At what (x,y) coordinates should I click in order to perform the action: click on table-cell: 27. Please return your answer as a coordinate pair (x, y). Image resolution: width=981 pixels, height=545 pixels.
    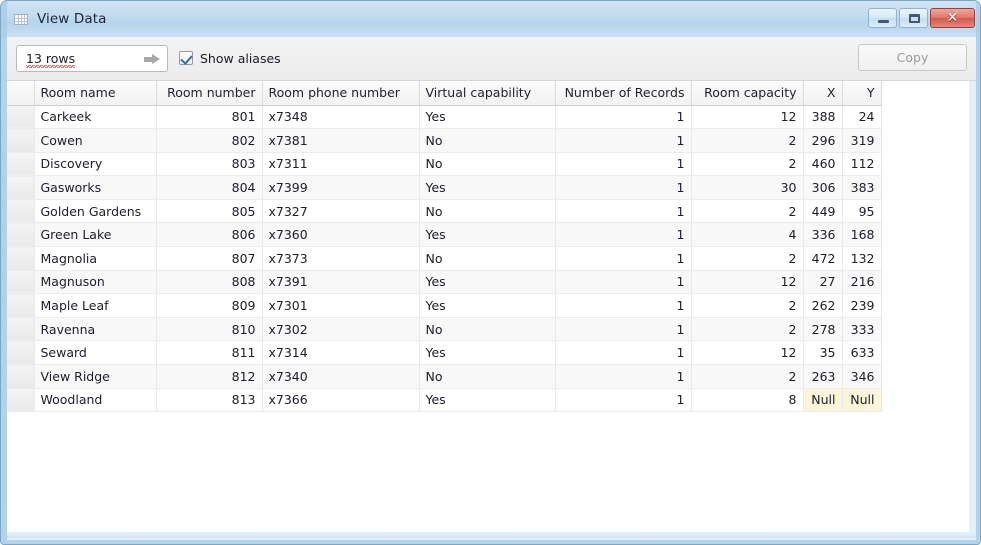
    Looking at the image, I should click on (823, 282).